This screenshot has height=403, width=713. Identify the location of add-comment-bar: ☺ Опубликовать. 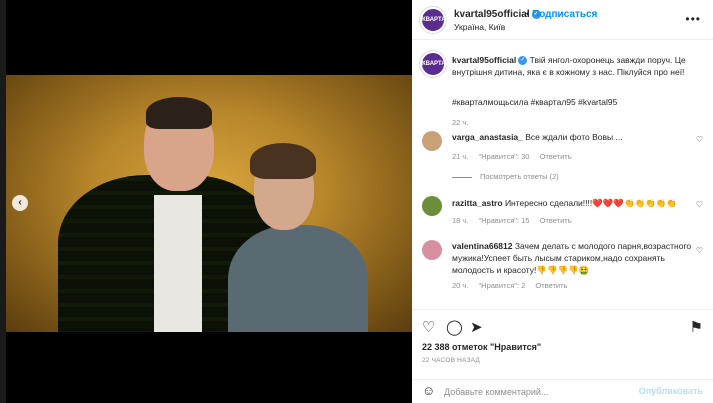
(562, 391).